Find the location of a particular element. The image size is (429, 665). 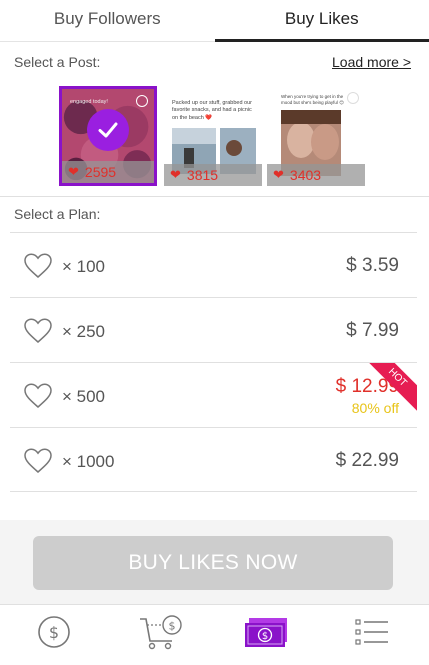

plan-option-1000: × 1000 $ 22.99 is located at coordinates (213, 459).